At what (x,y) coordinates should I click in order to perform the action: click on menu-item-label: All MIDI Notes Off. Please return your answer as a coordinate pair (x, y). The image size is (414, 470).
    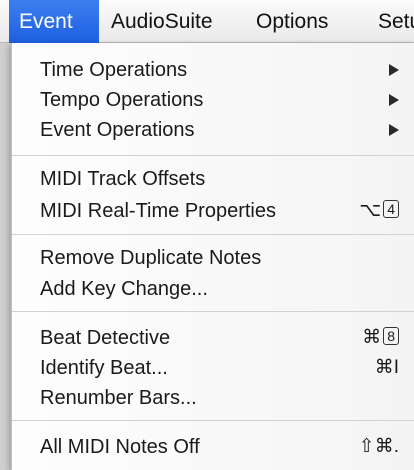
    Looking at the image, I should click on (120, 447).